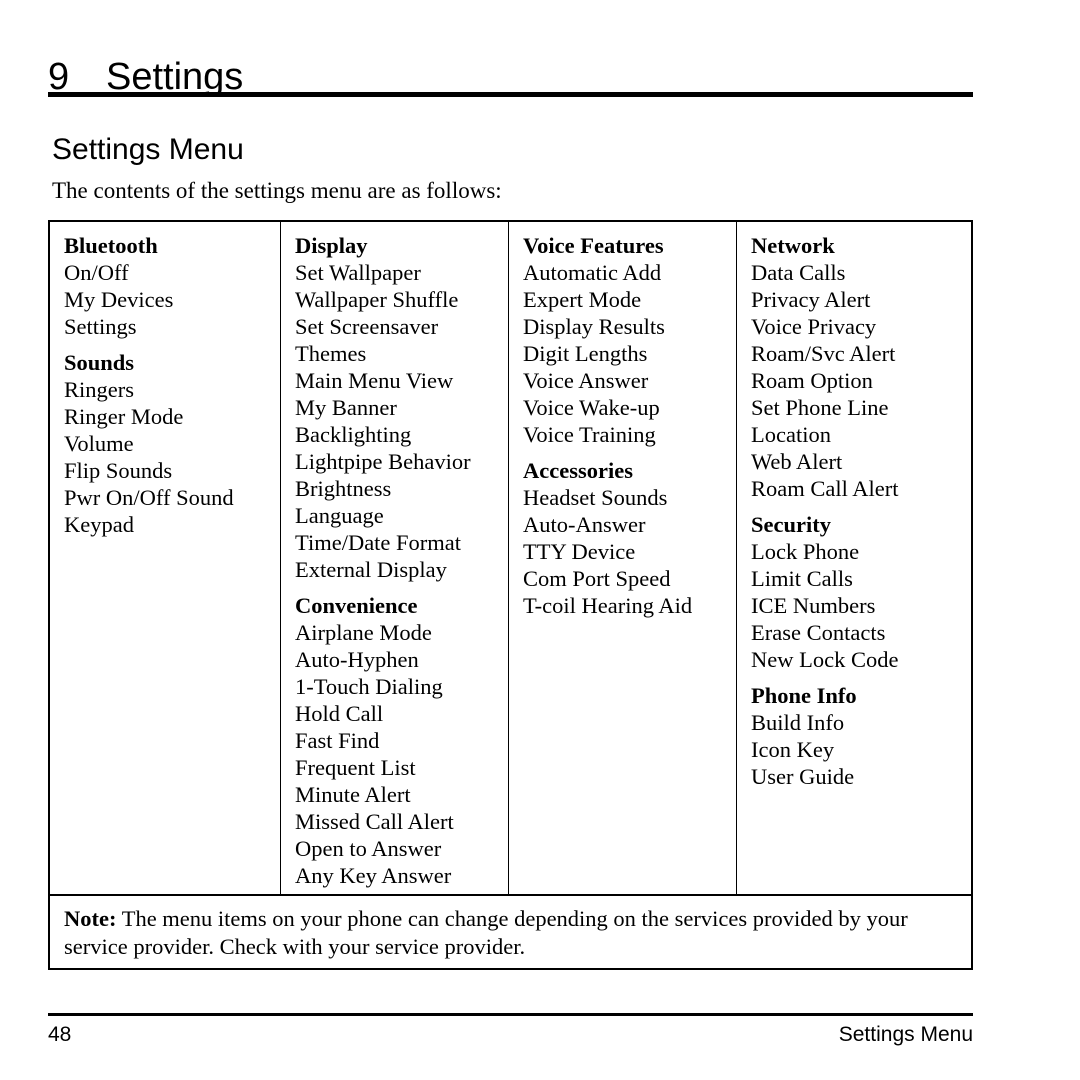 The image size is (1080, 1080). I want to click on menu-item: Backlighting, so click(353, 434).